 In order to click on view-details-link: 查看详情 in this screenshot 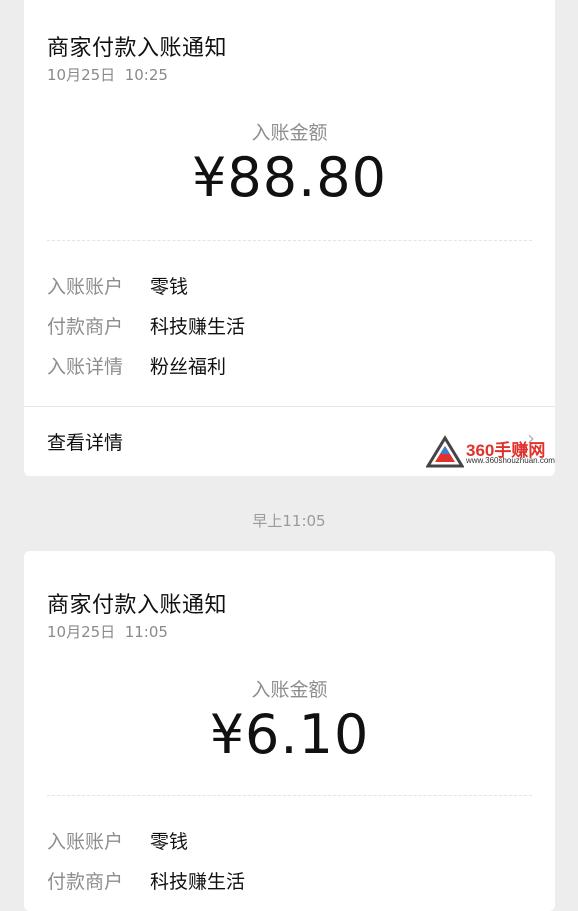, I will do `click(85, 441)`.